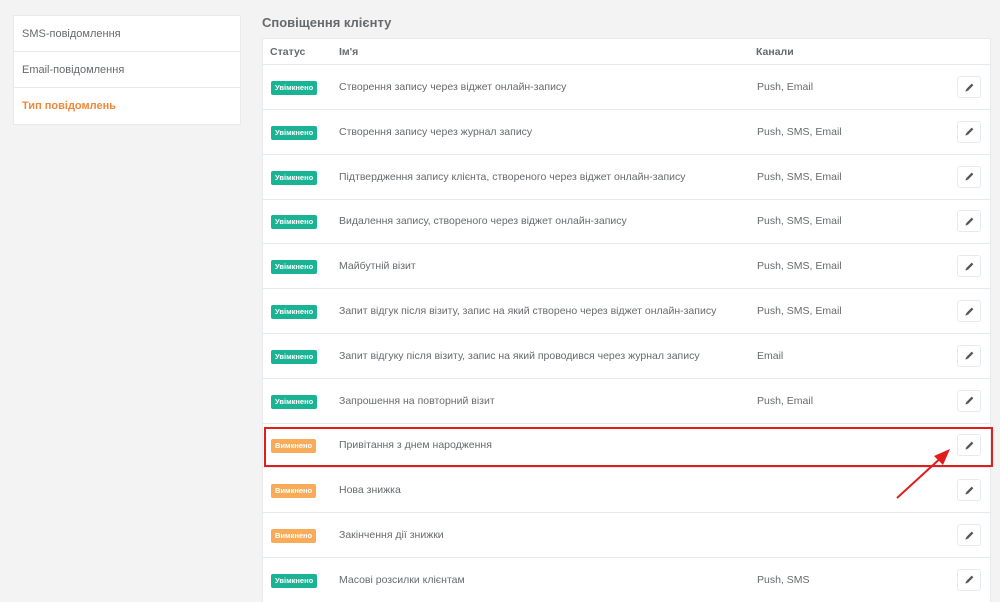  I want to click on notification-channels: Email, so click(770, 355).